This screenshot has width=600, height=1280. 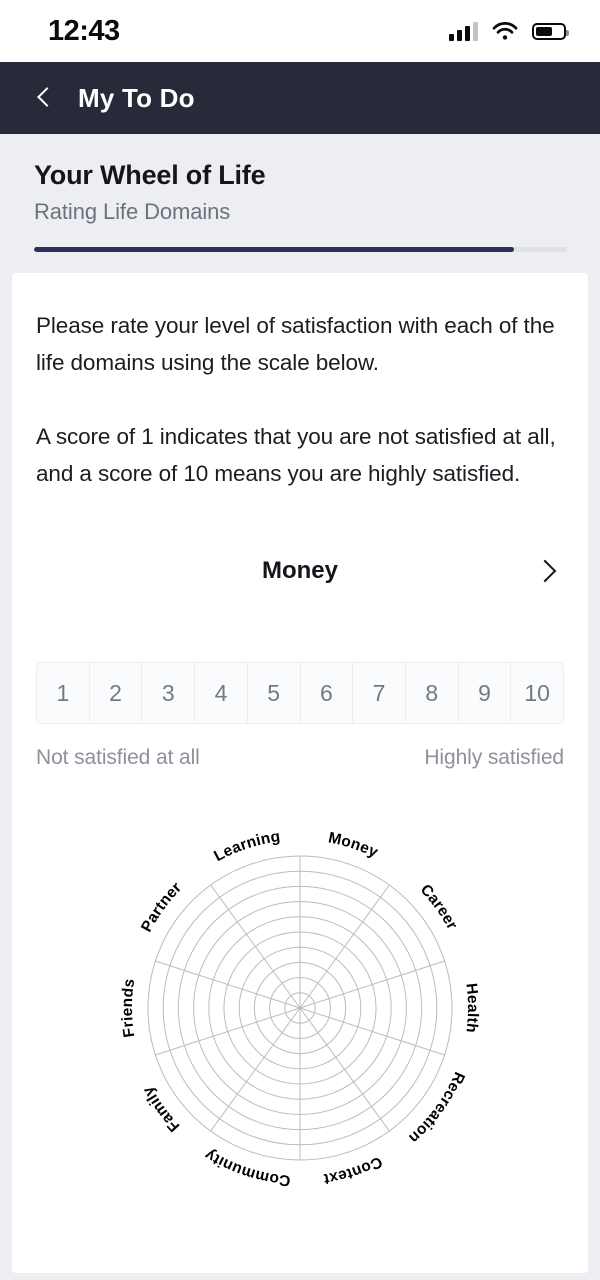 What do you see at coordinates (132, 211) in the screenshot?
I see `page-subtitle: Rating Life Domains` at bounding box center [132, 211].